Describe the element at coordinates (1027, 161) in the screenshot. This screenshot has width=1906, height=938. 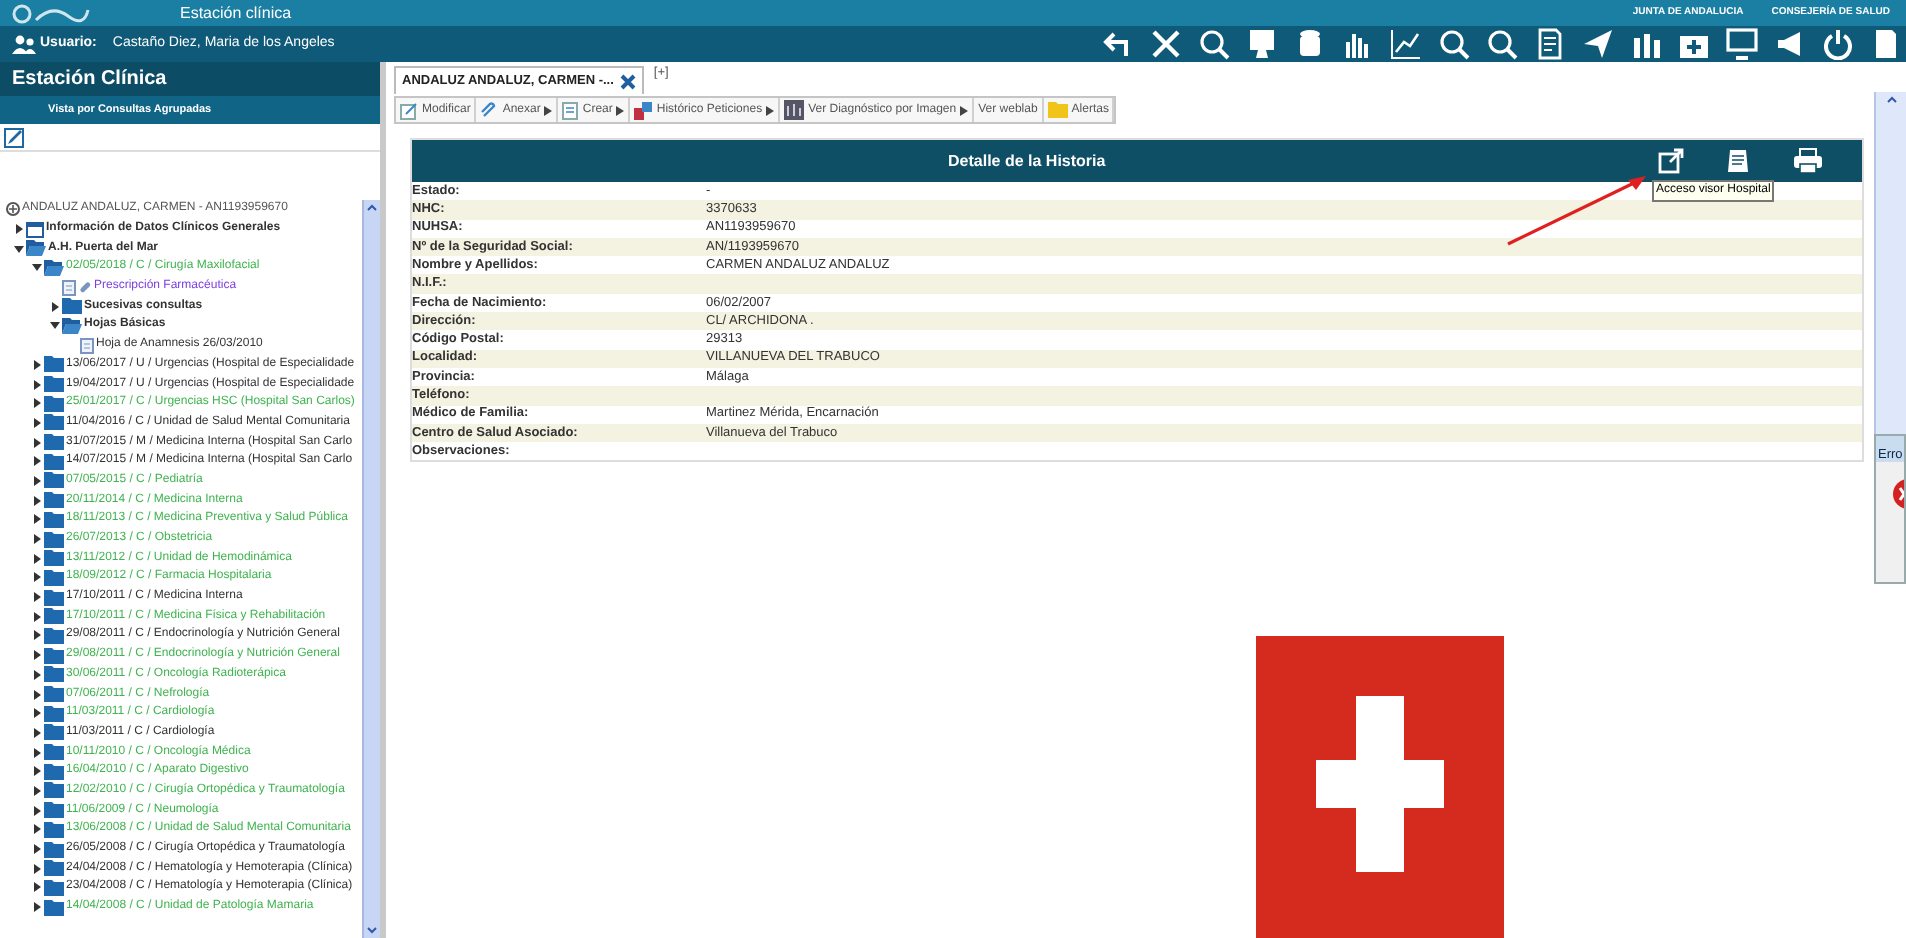
I see `panel-title: Detalle de la Historia` at that location.